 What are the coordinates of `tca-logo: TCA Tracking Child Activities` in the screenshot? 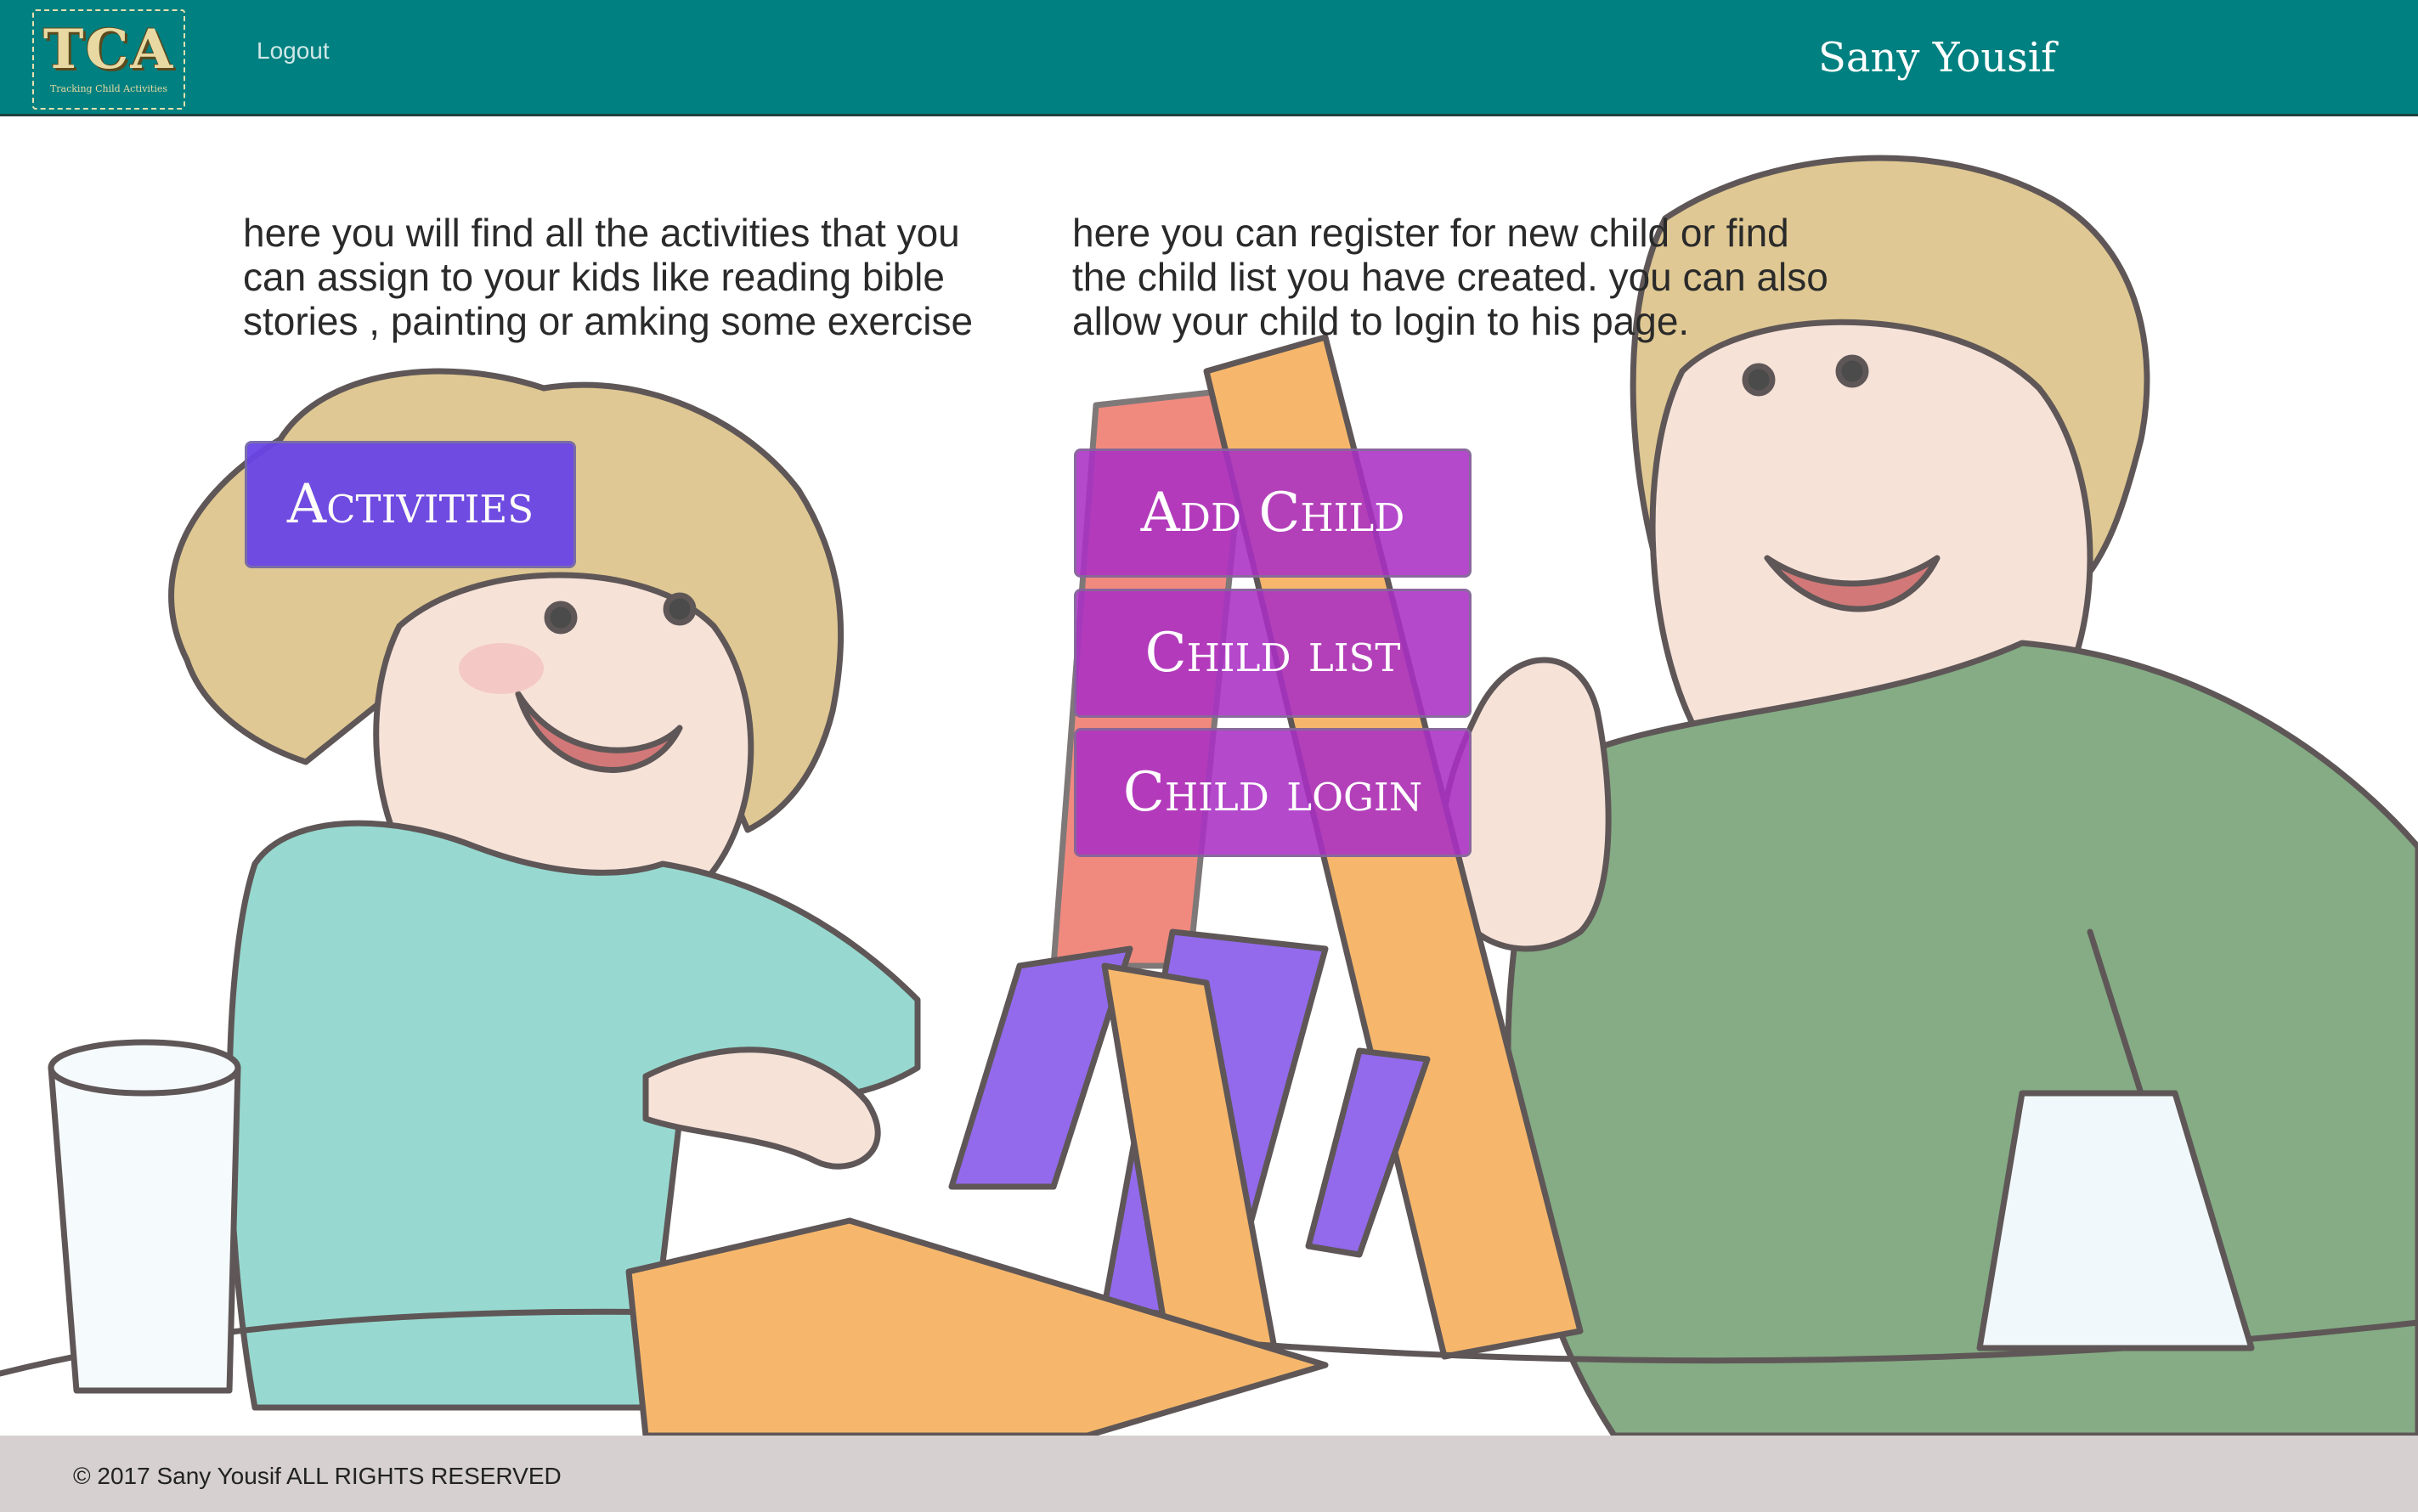 It's located at (108, 59).